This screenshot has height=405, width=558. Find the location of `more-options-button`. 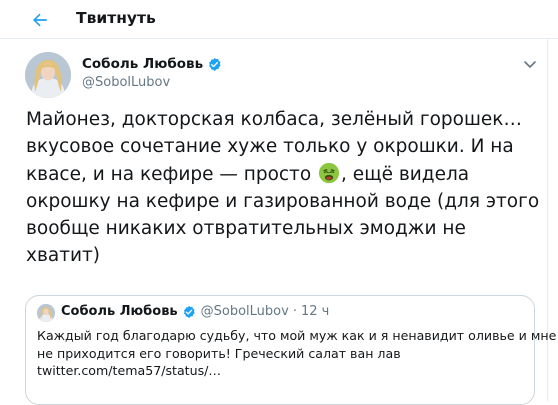

more-options-button is located at coordinates (530, 64).